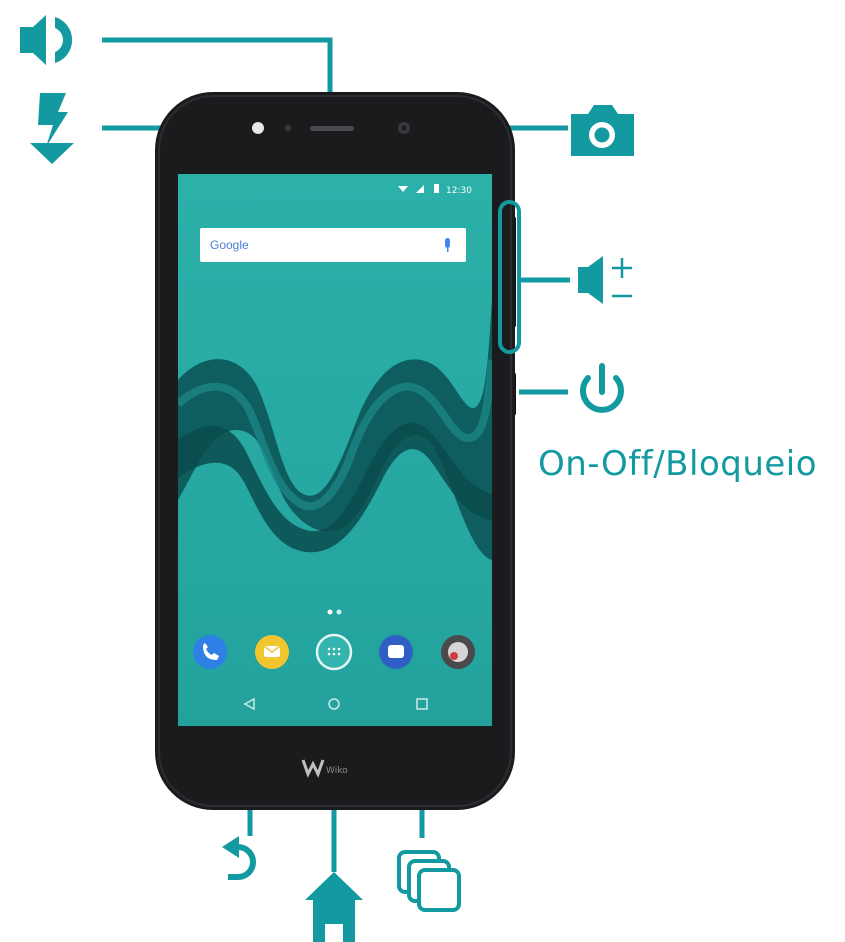 This screenshot has height=942, width=845. What do you see at coordinates (52, 153) in the screenshot?
I see `flash-icon-arrow` at bounding box center [52, 153].